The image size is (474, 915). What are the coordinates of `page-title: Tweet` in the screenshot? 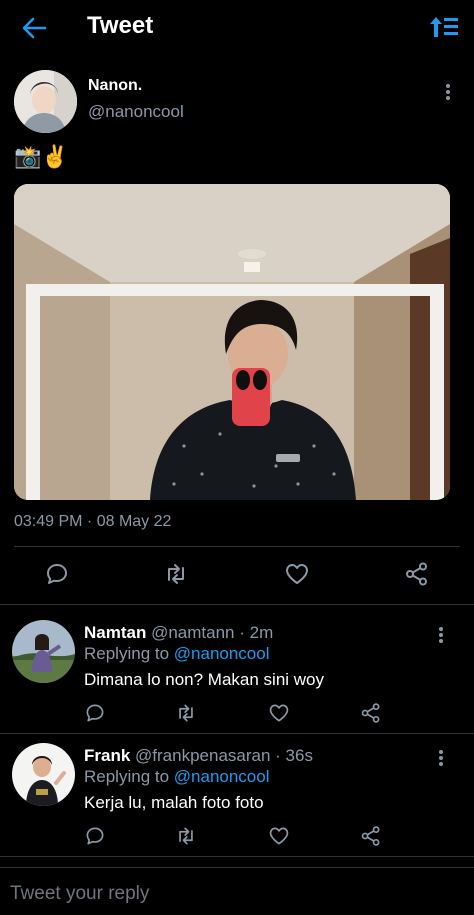 It's located at (120, 25).